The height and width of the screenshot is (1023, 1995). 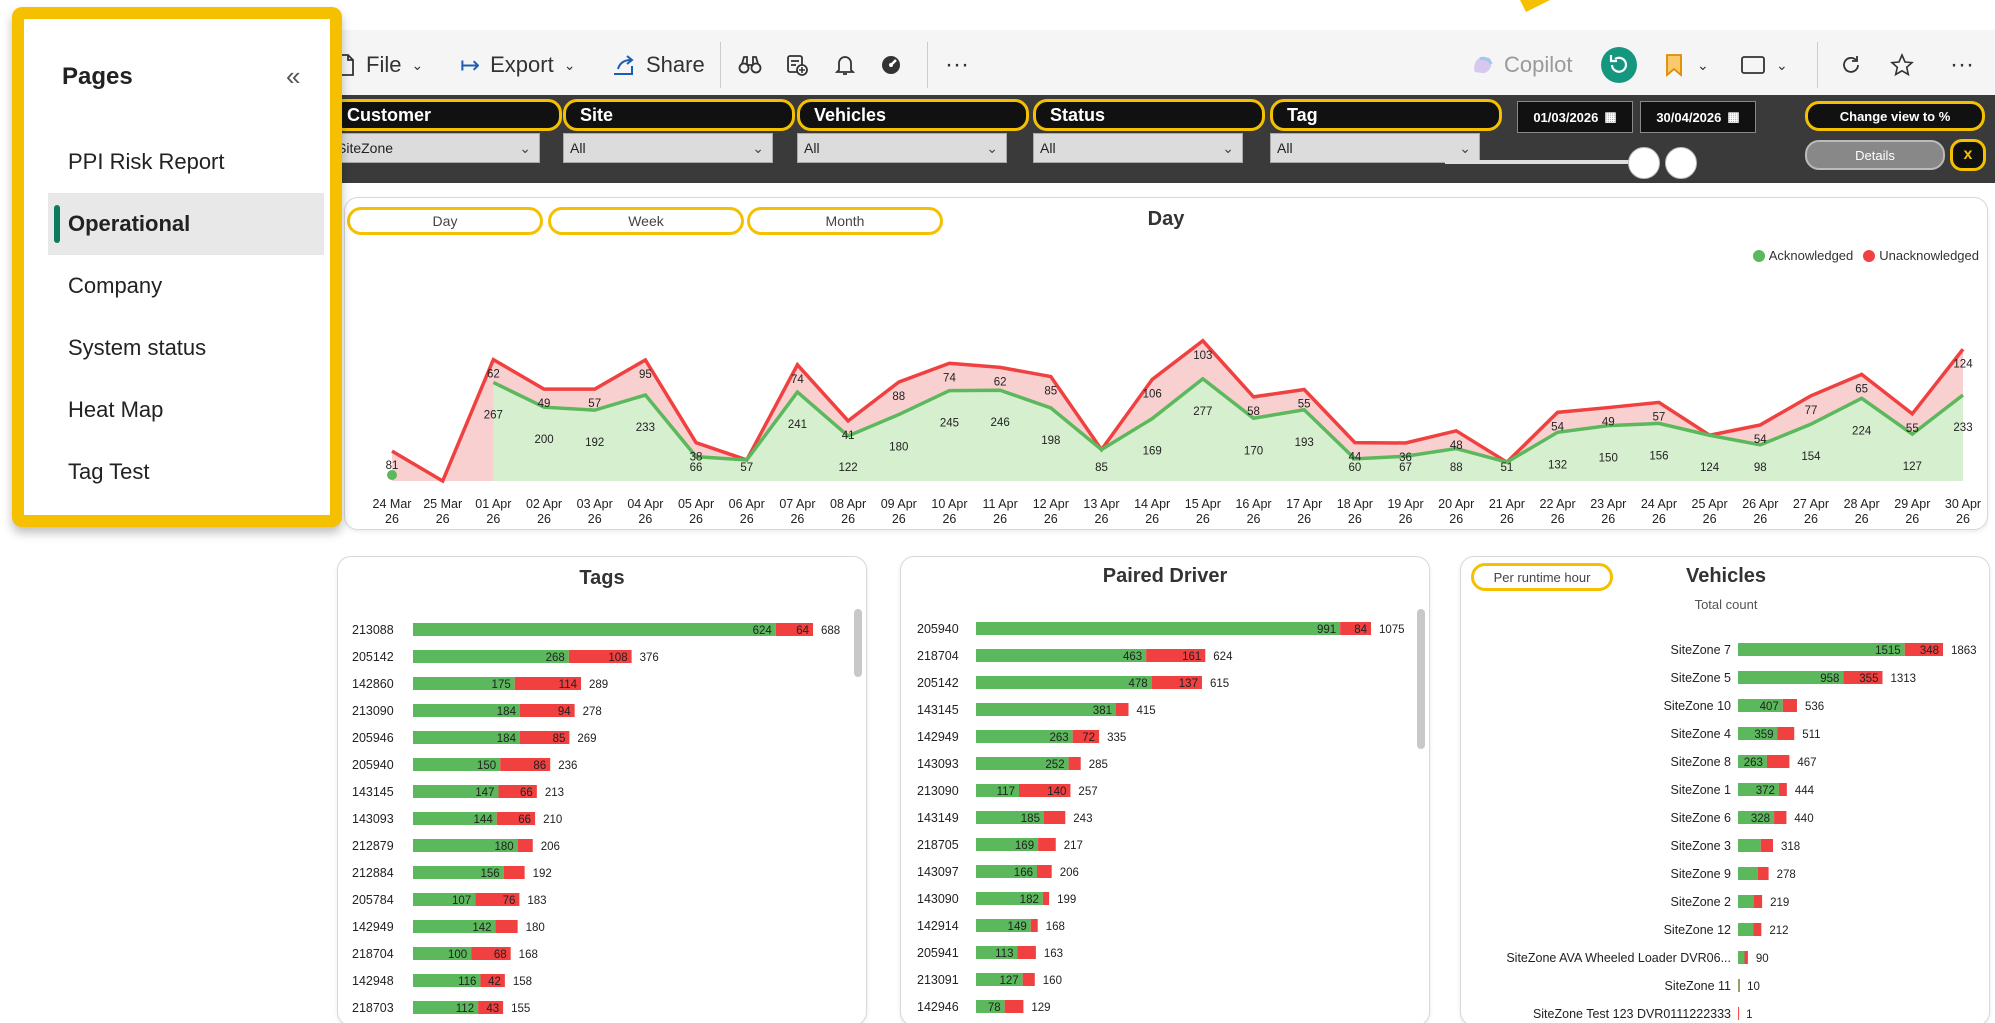 What do you see at coordinates (1023, 873) in the screenshot?
I see `bar-ack-value: 166` at bounding box center [1023, 873].